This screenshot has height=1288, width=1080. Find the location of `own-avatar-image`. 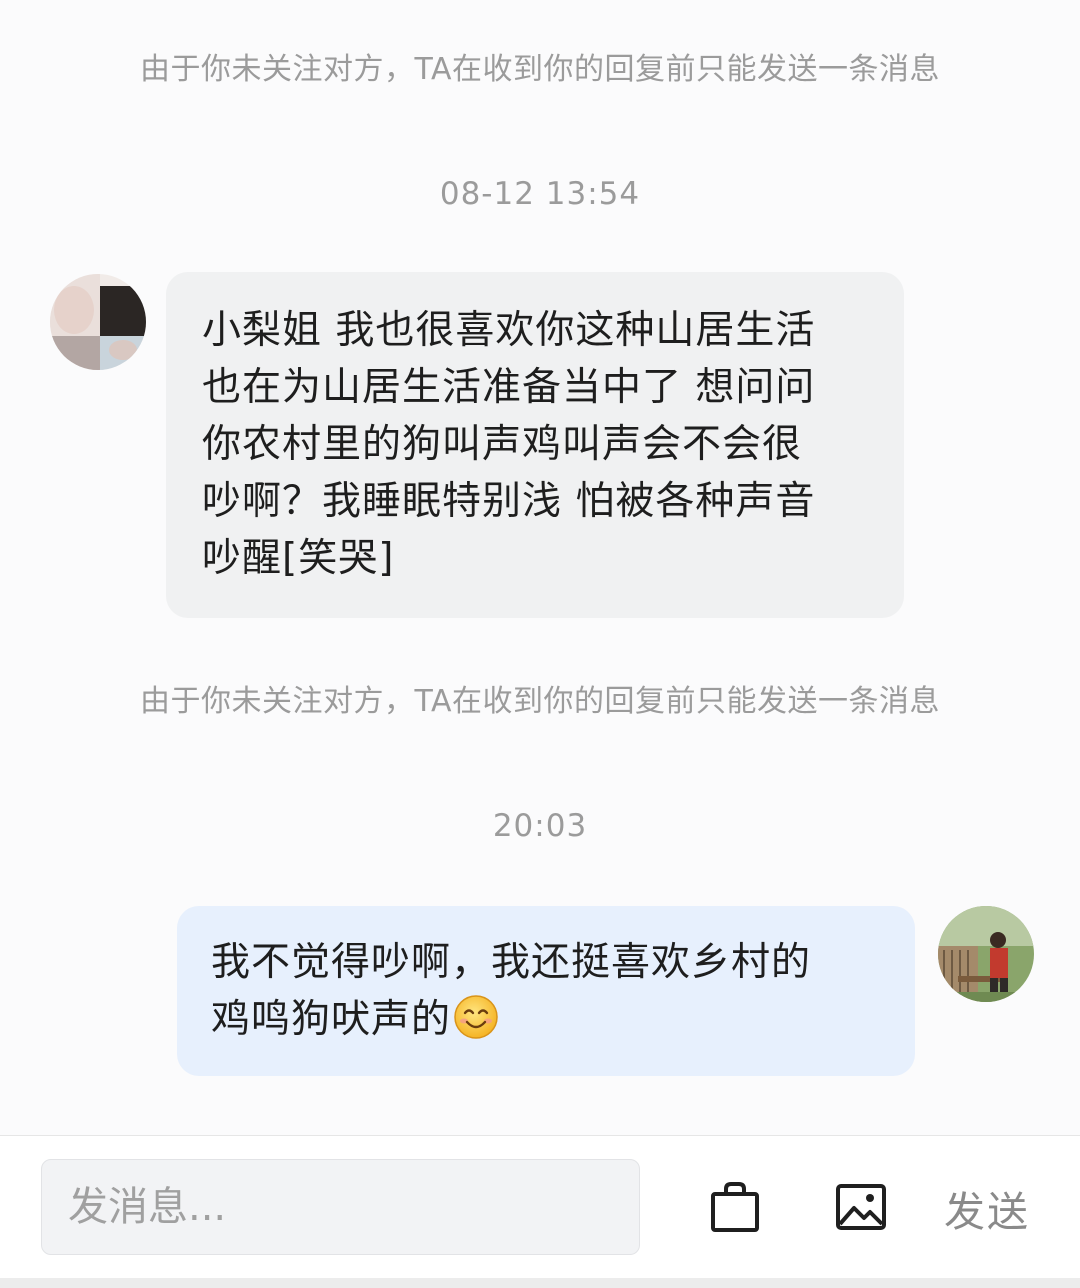

own-avatar-image is located at coordinates (986, 954).